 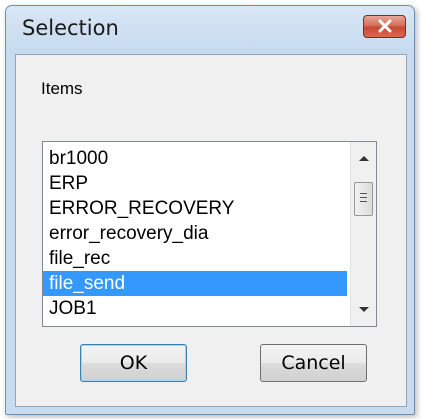 I want to click on window-title: Selection, so click(x=70, y=28).